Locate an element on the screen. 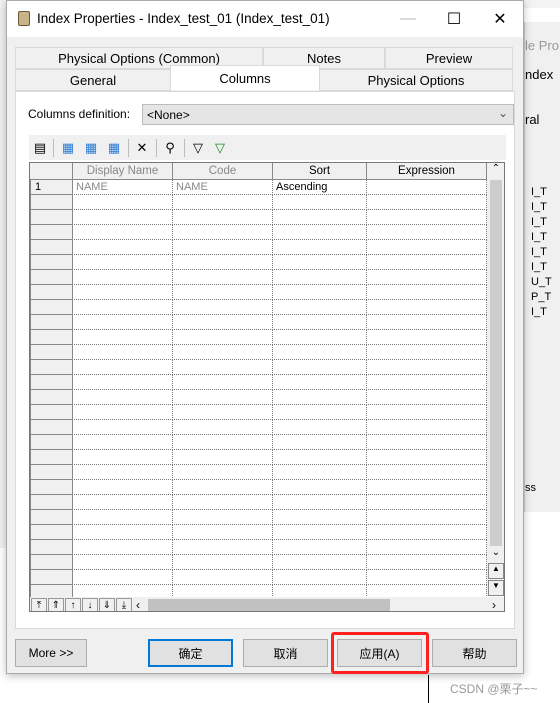 The image size is (560, 703). scroll-right-icon: › is located at coordinates (494, 604).